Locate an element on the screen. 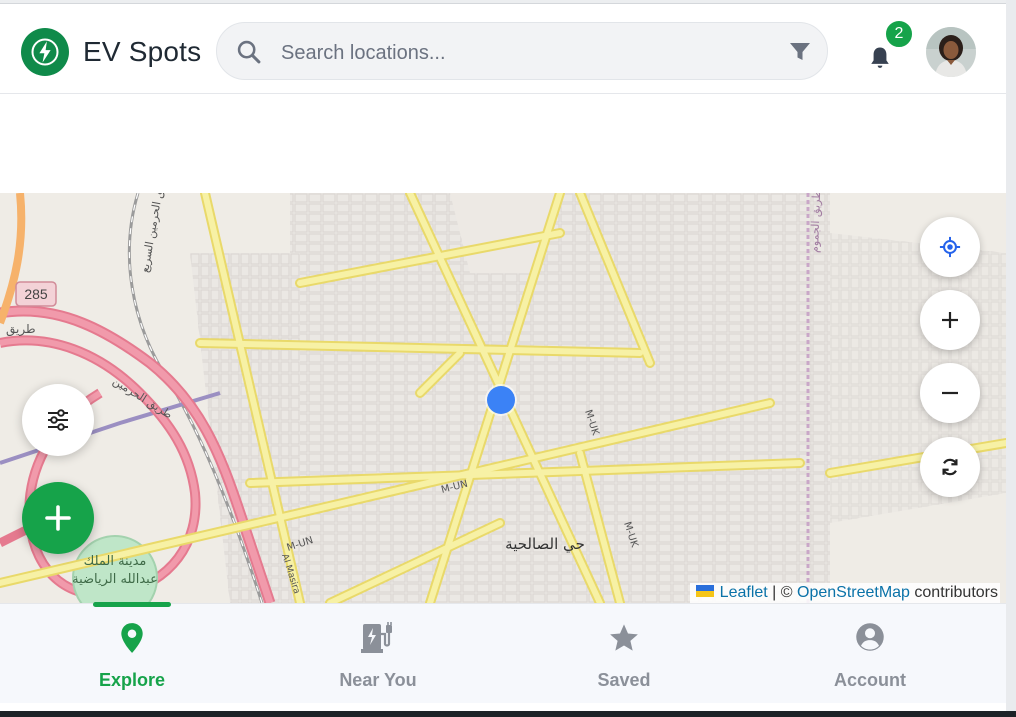  attribution-suffix: contributors is located at coordinates (953, 592).